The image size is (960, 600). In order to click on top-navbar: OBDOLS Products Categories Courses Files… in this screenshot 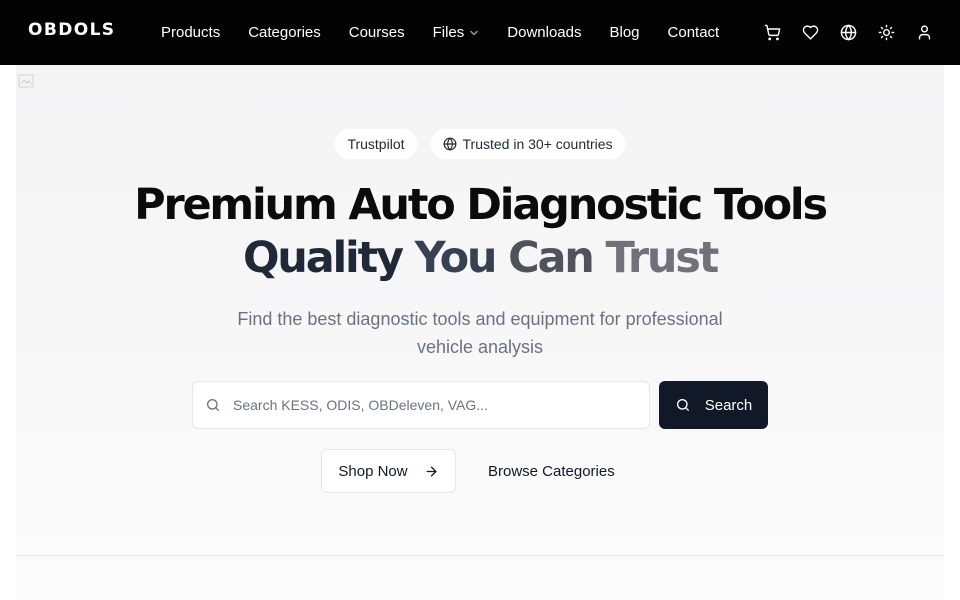, I will do `click(480, 32)`.